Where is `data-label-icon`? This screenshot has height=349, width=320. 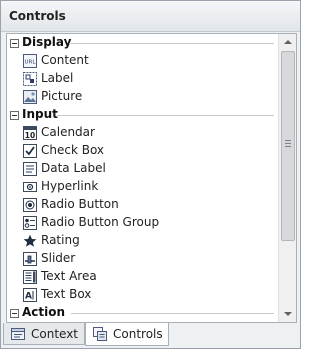 data-label-icon is located at coordinates (30, 169).